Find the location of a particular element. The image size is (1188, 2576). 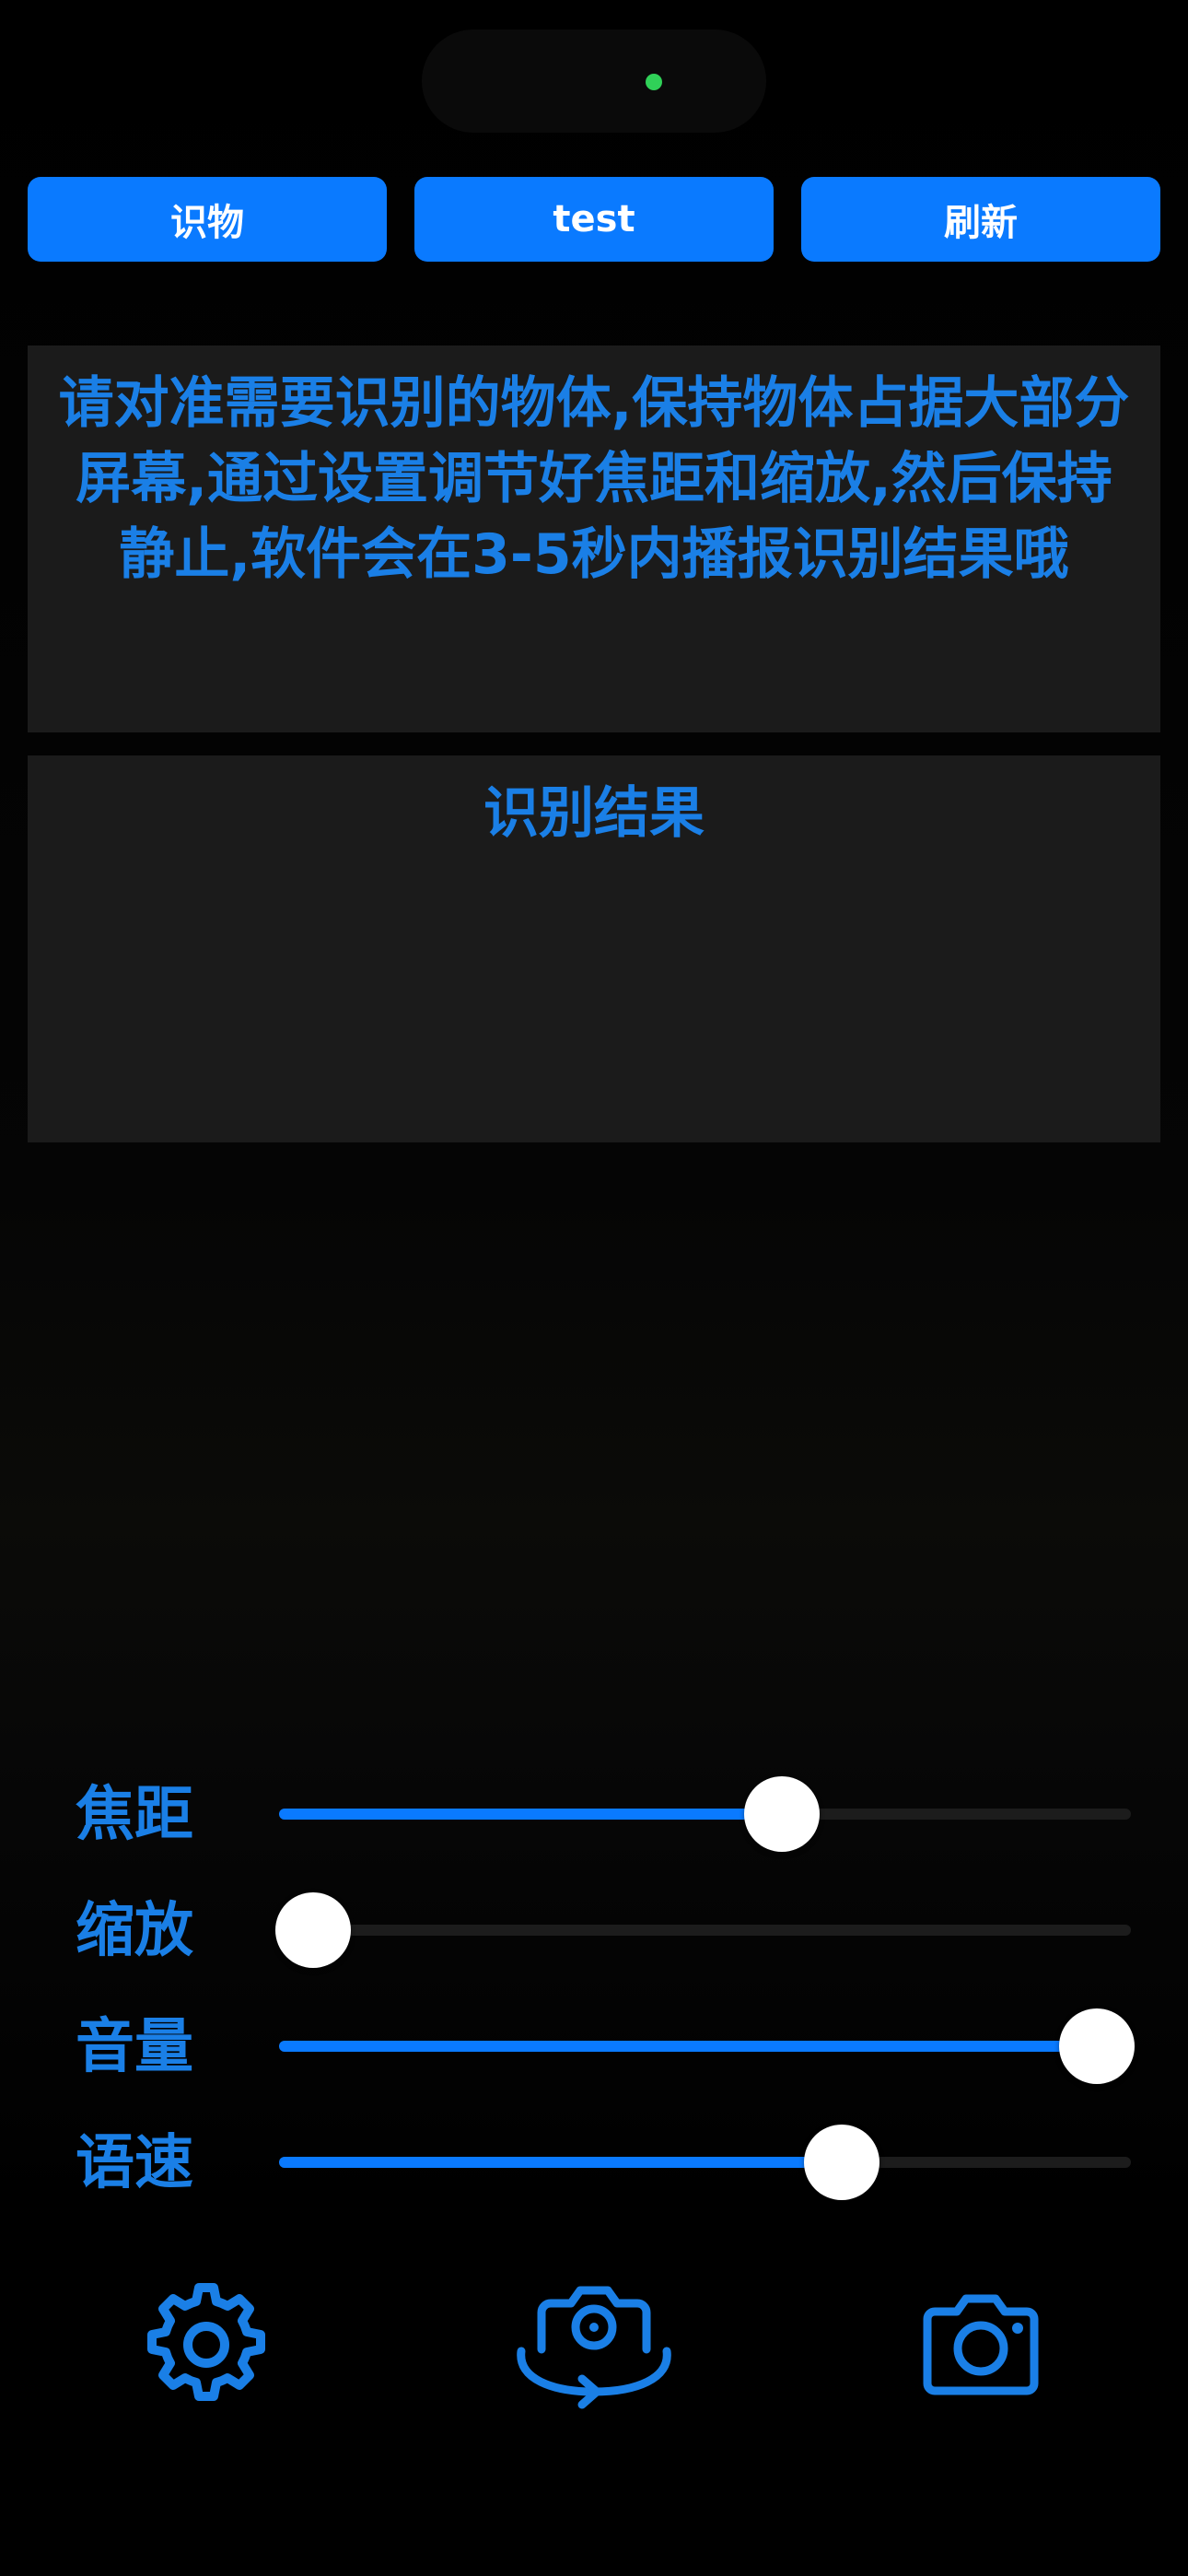

camera-icon is located at coordinates (981, 2344).